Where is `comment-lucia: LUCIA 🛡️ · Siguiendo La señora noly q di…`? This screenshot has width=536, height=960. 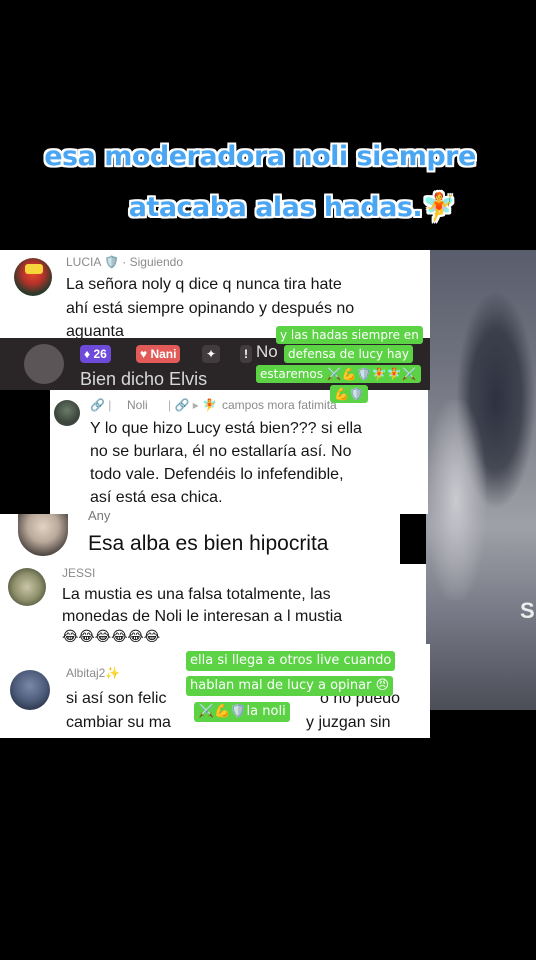 comment-lucia: LUCIA 🛡️ · Siguiendo La señora noly q di… is located at coordinates (215, 295).